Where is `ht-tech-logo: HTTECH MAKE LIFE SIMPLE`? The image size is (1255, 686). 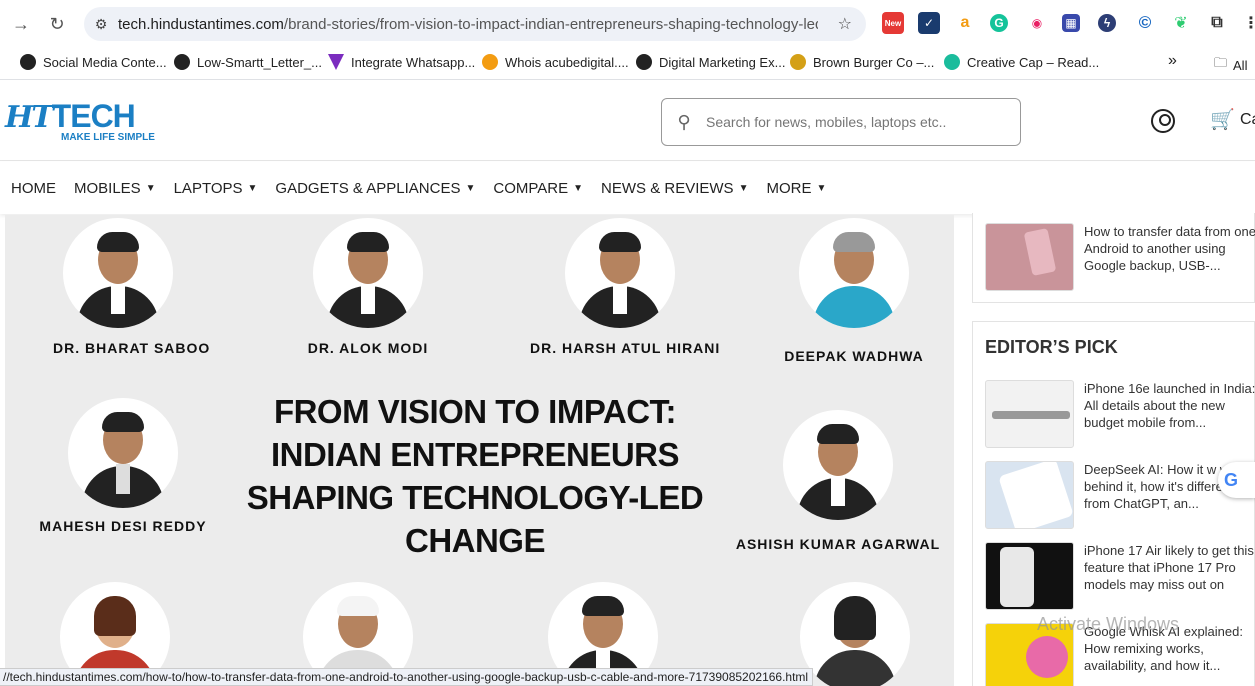 ht-tech-logo: HTTECH MAKE LIFE SIMPLE is located at coordinates (80, 120).